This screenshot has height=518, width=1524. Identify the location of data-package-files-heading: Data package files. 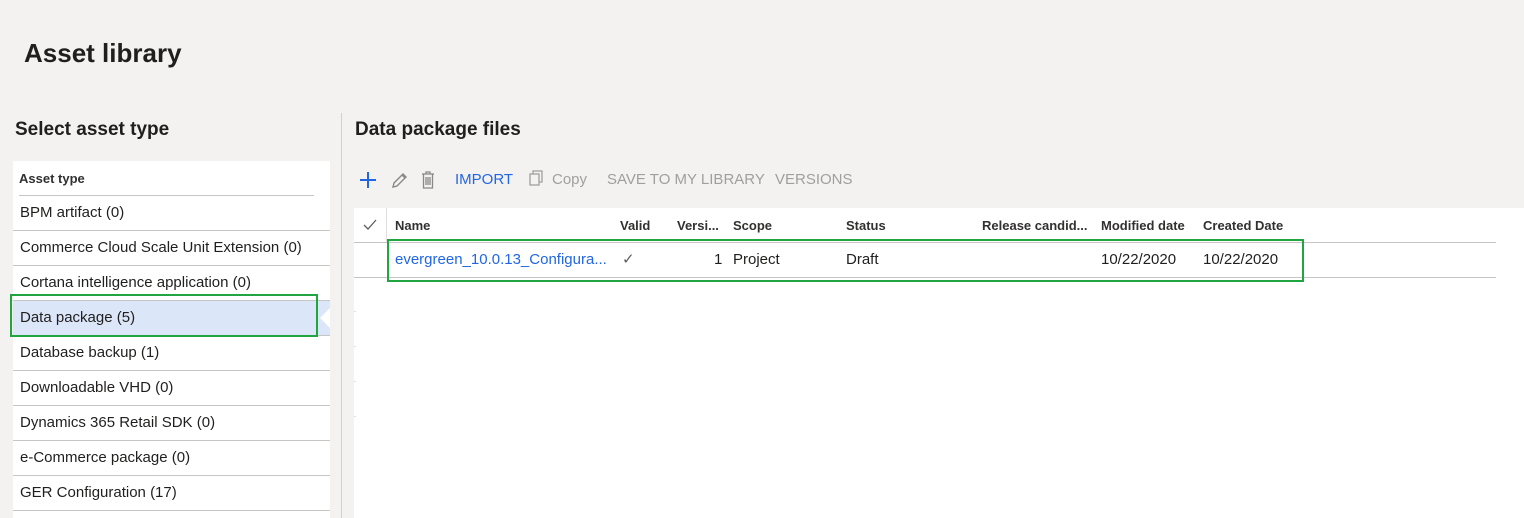
(438, 129).